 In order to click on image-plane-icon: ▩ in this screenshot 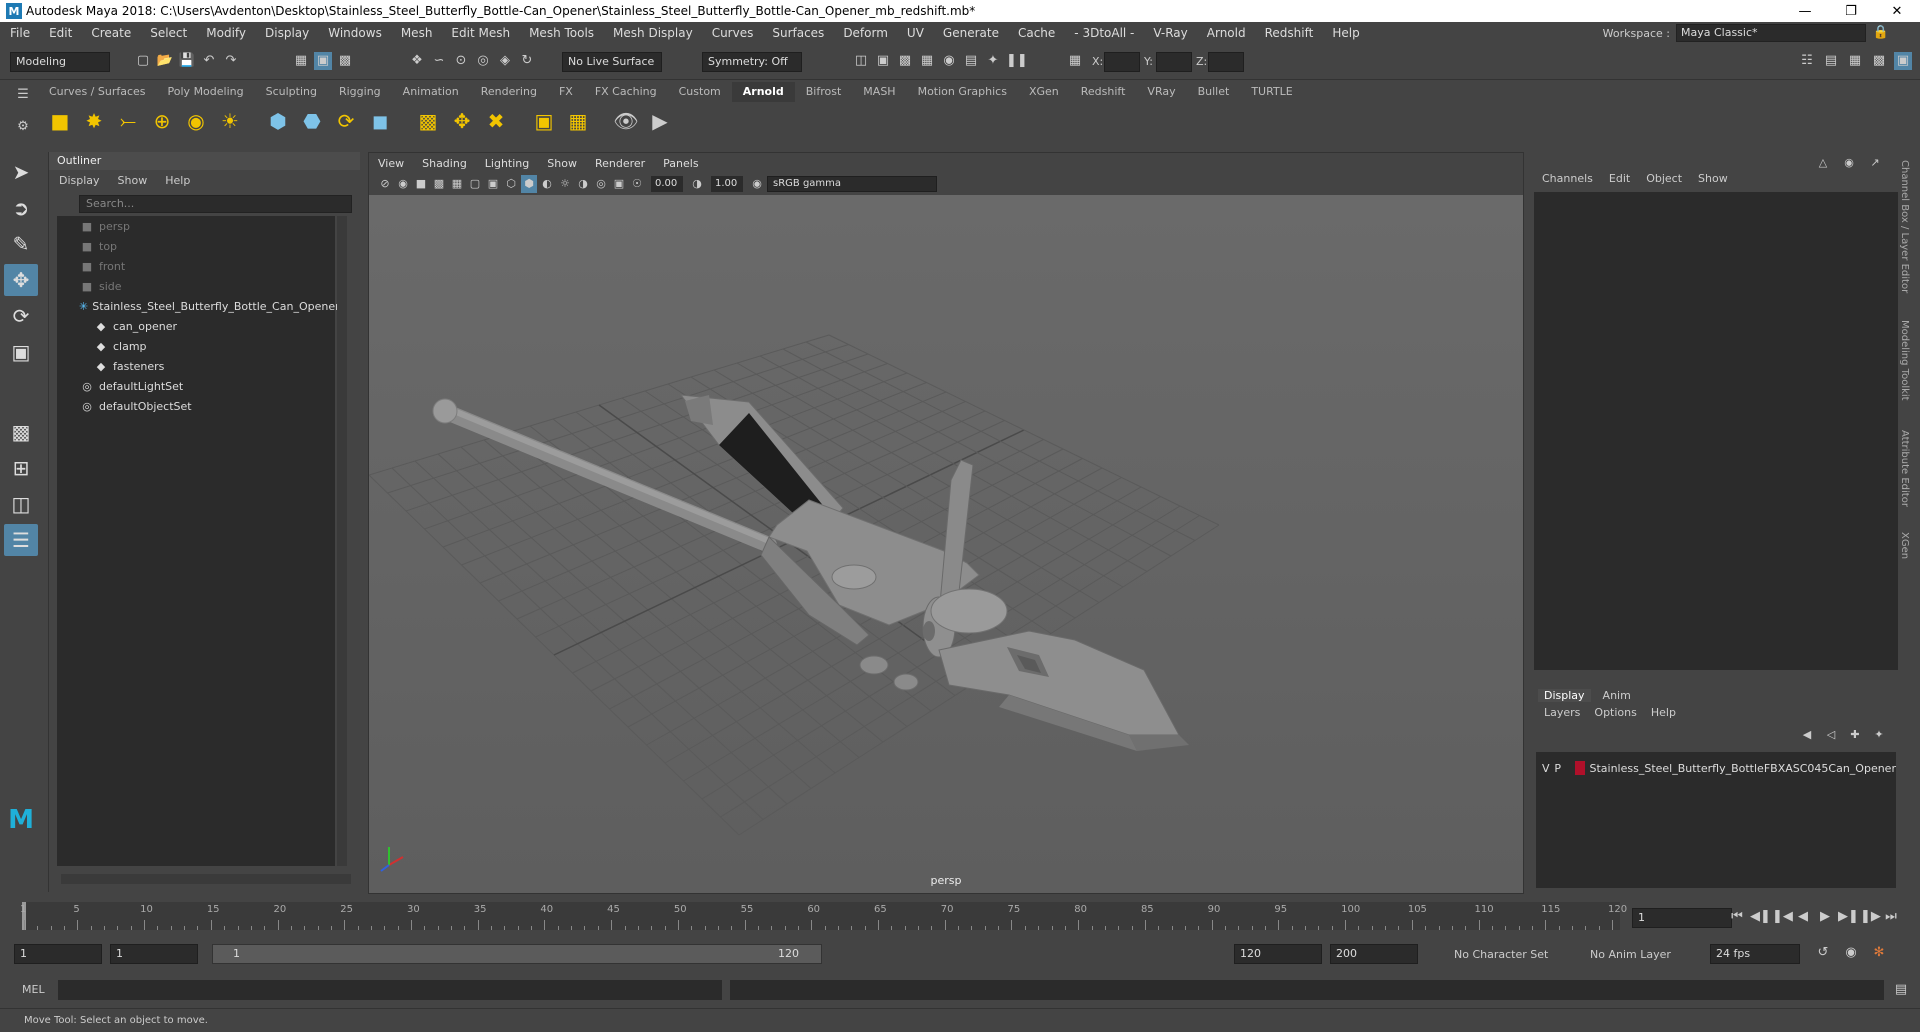, I will do `click(439, 184)`.